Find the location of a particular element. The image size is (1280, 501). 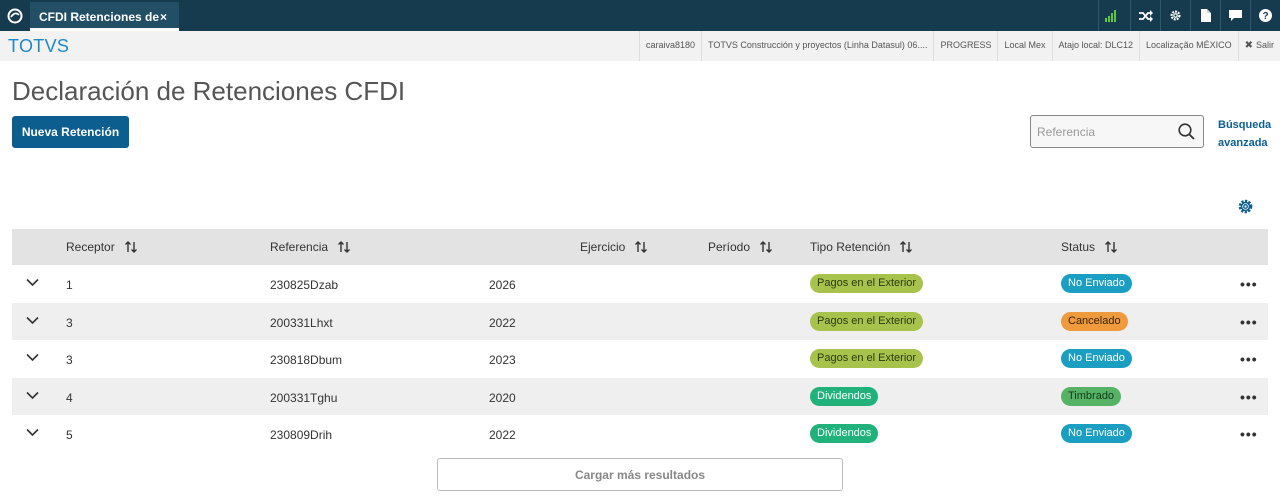

advanced-search-link: Búsqueda avanzada is located at coordinates (1246, 134).